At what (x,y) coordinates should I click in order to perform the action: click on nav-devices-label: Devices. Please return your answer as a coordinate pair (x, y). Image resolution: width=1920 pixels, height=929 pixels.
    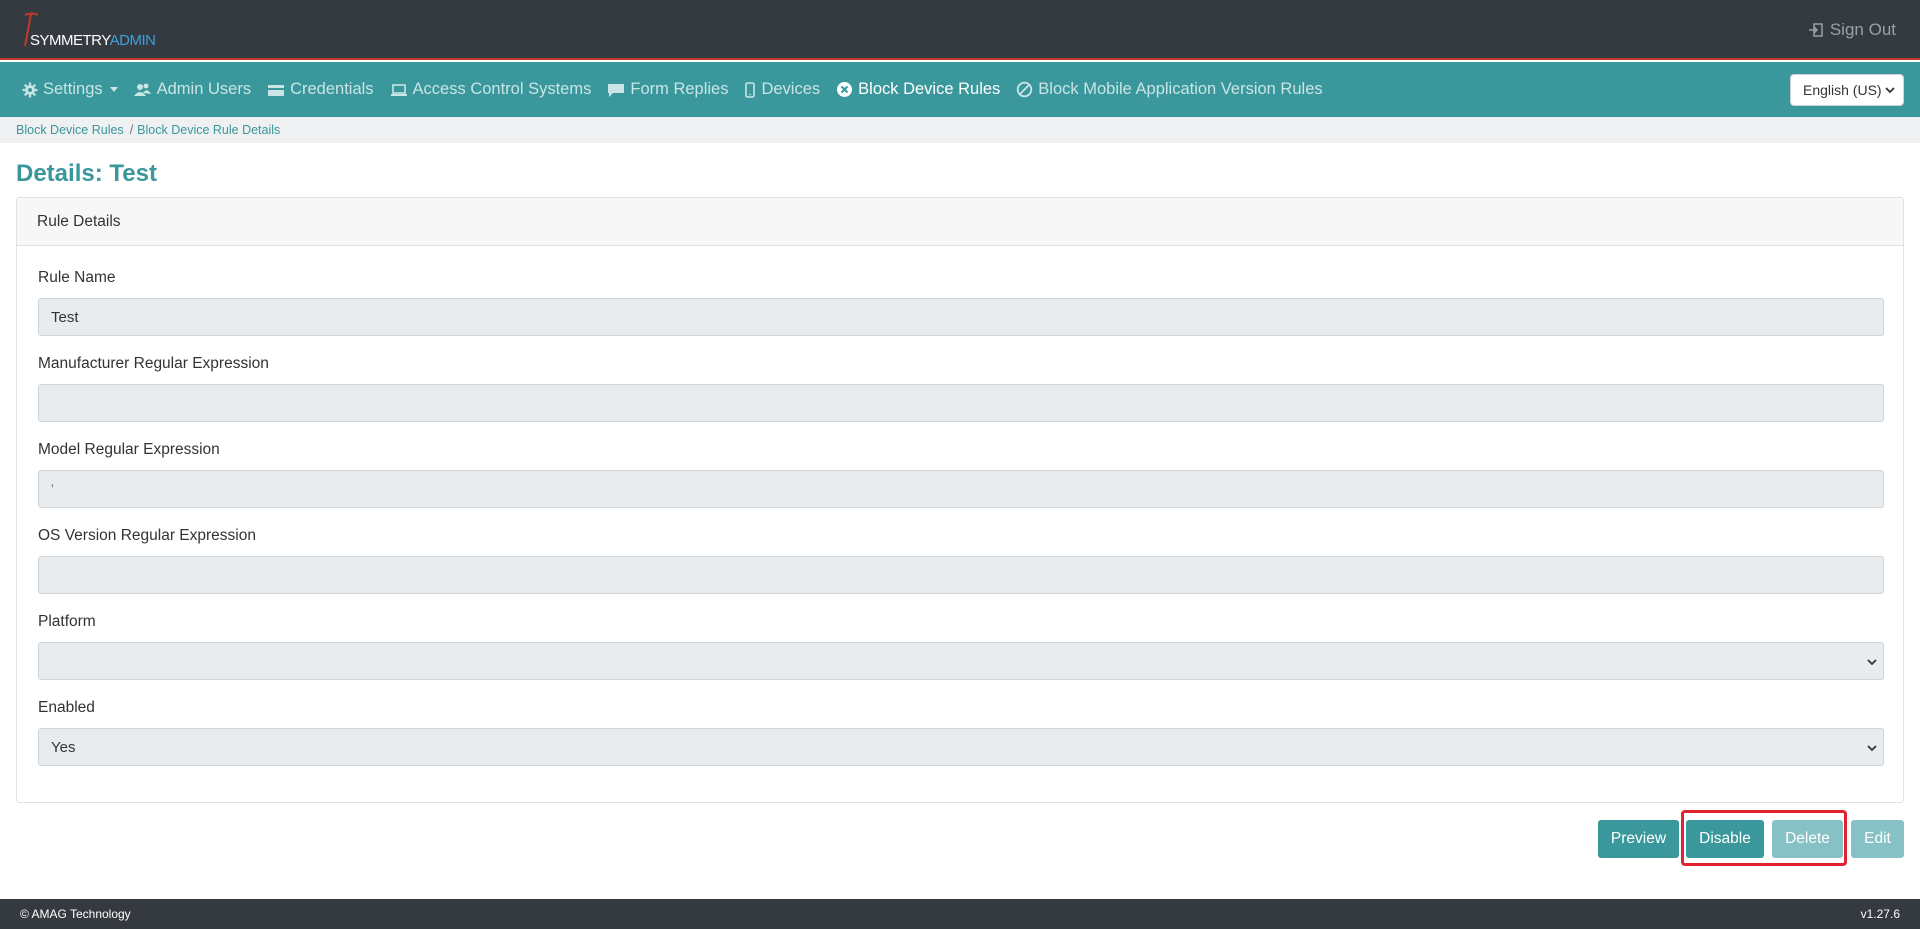
    Looking at the image, I should click on (791, 89).